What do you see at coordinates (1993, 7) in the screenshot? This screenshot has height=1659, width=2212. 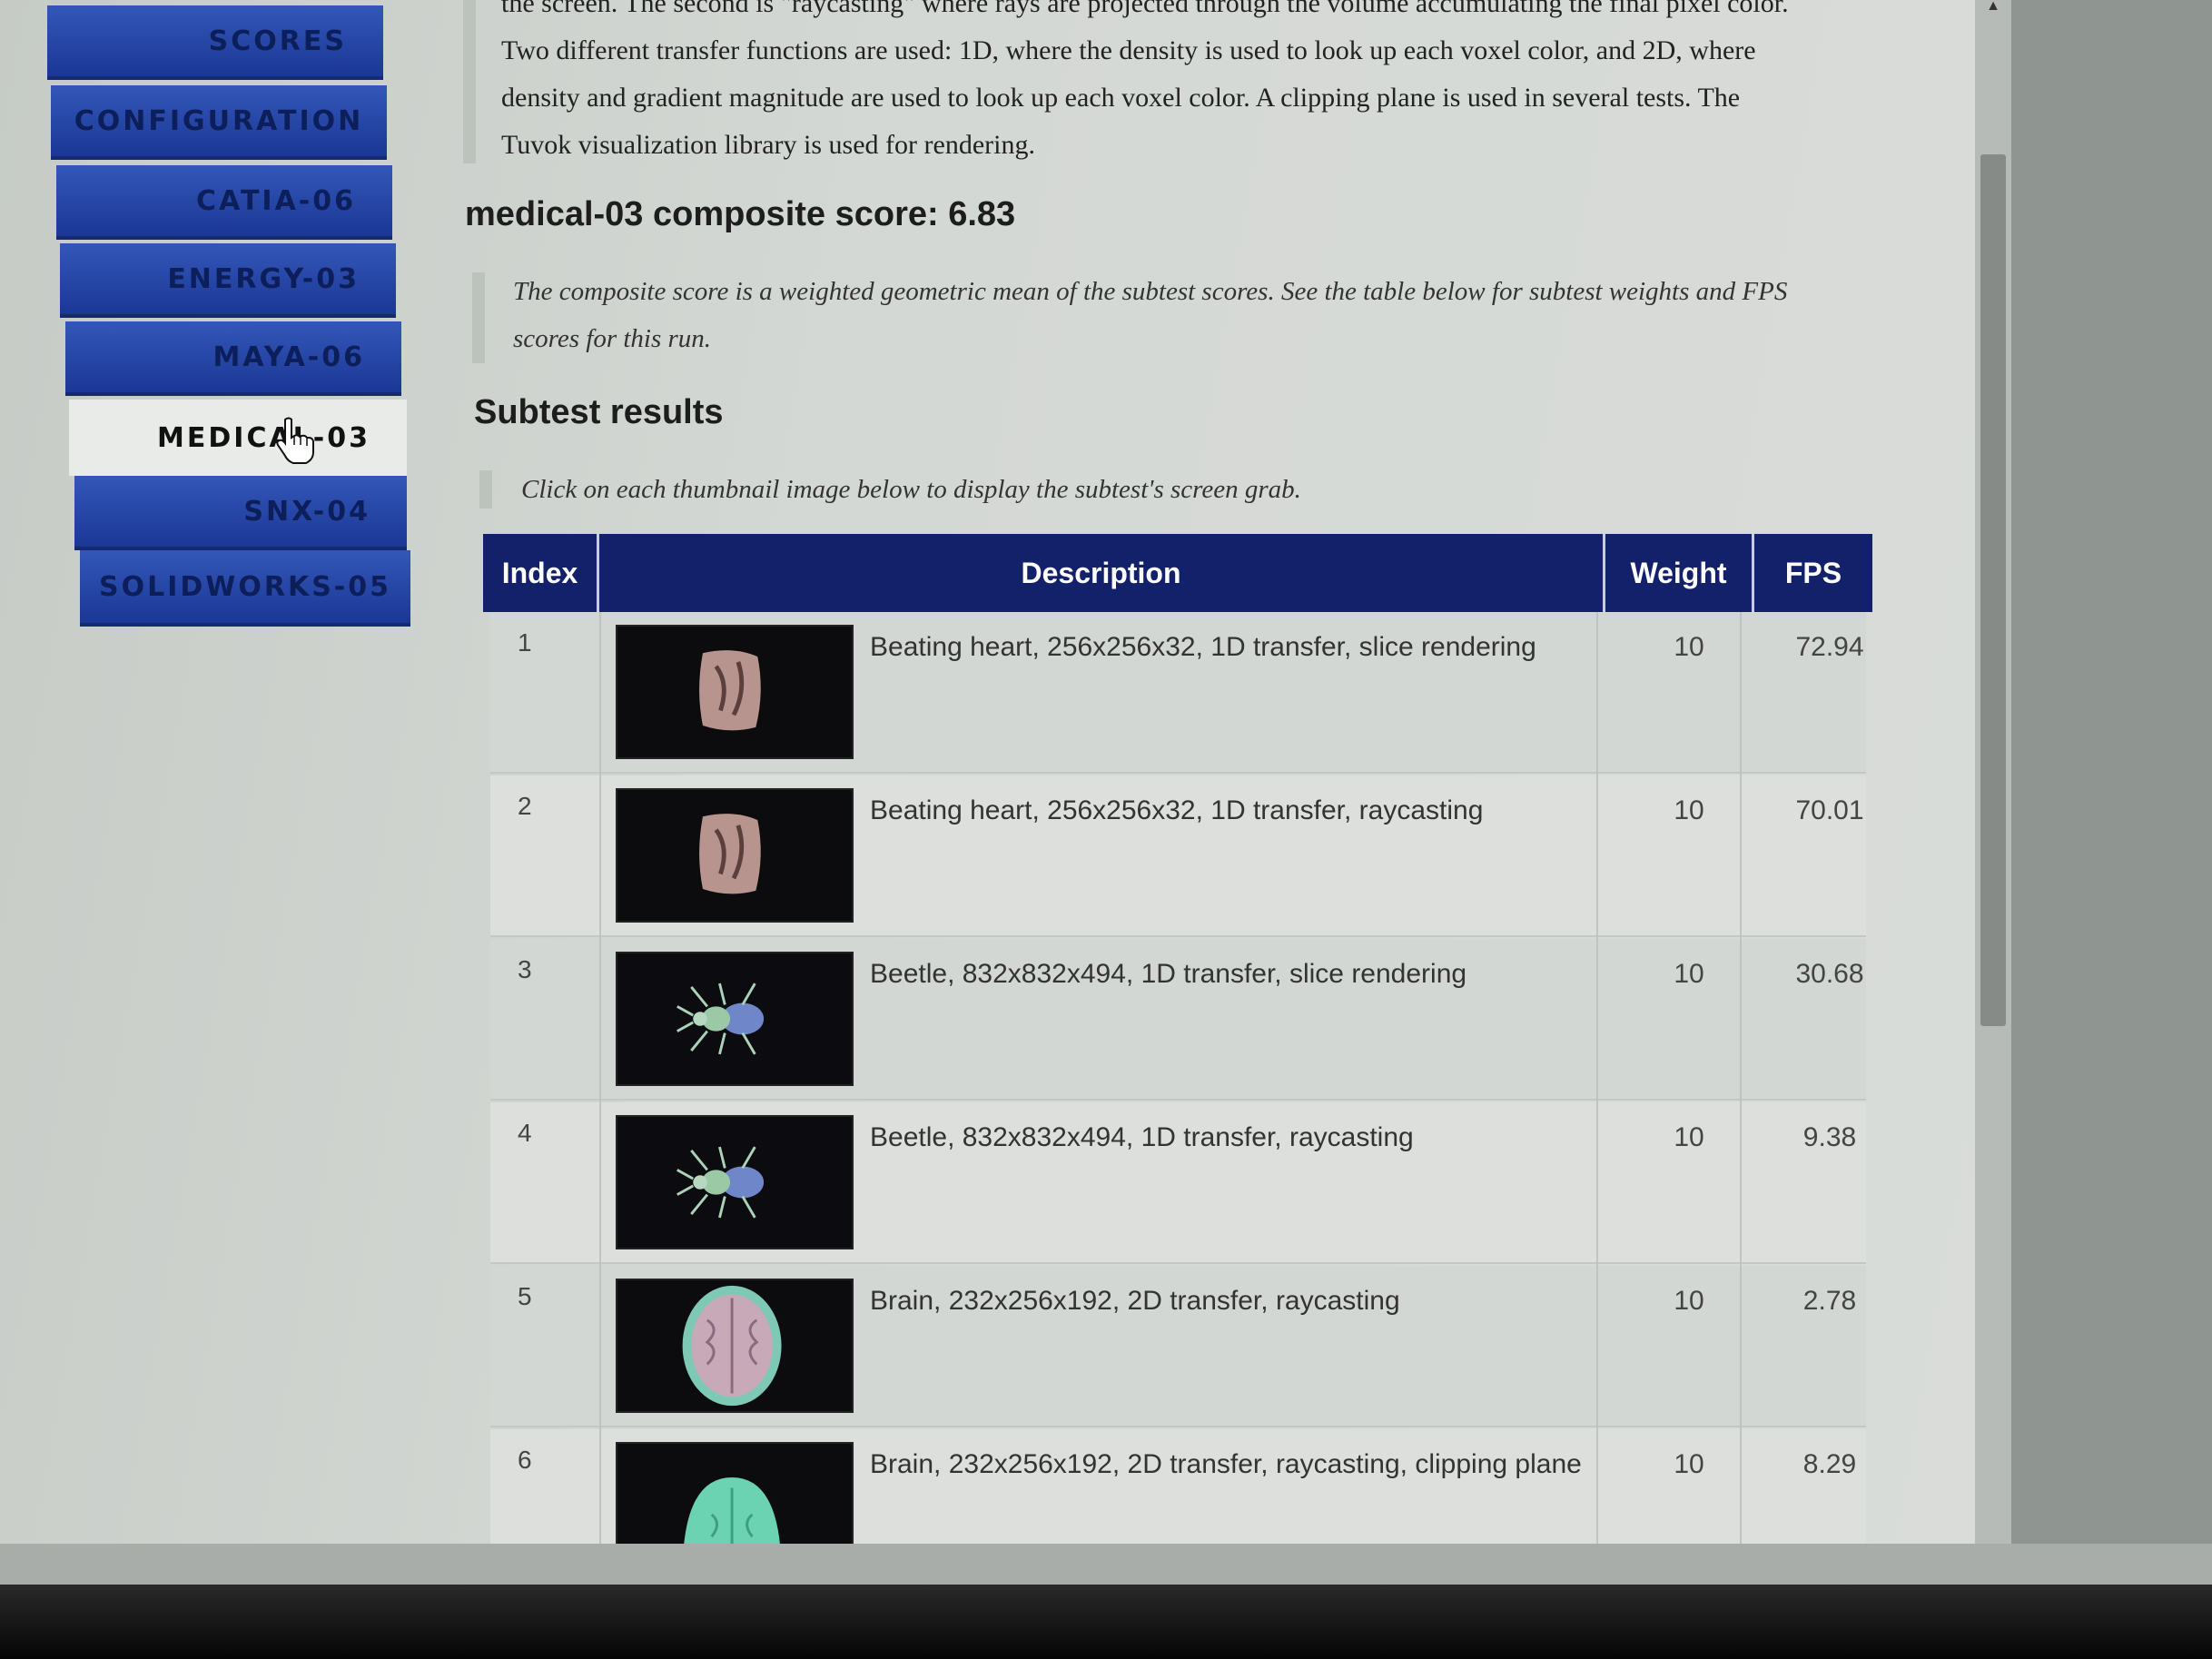 I see `scroll-up-arrow-icon: ▲` at bounding box center [1993, 7].